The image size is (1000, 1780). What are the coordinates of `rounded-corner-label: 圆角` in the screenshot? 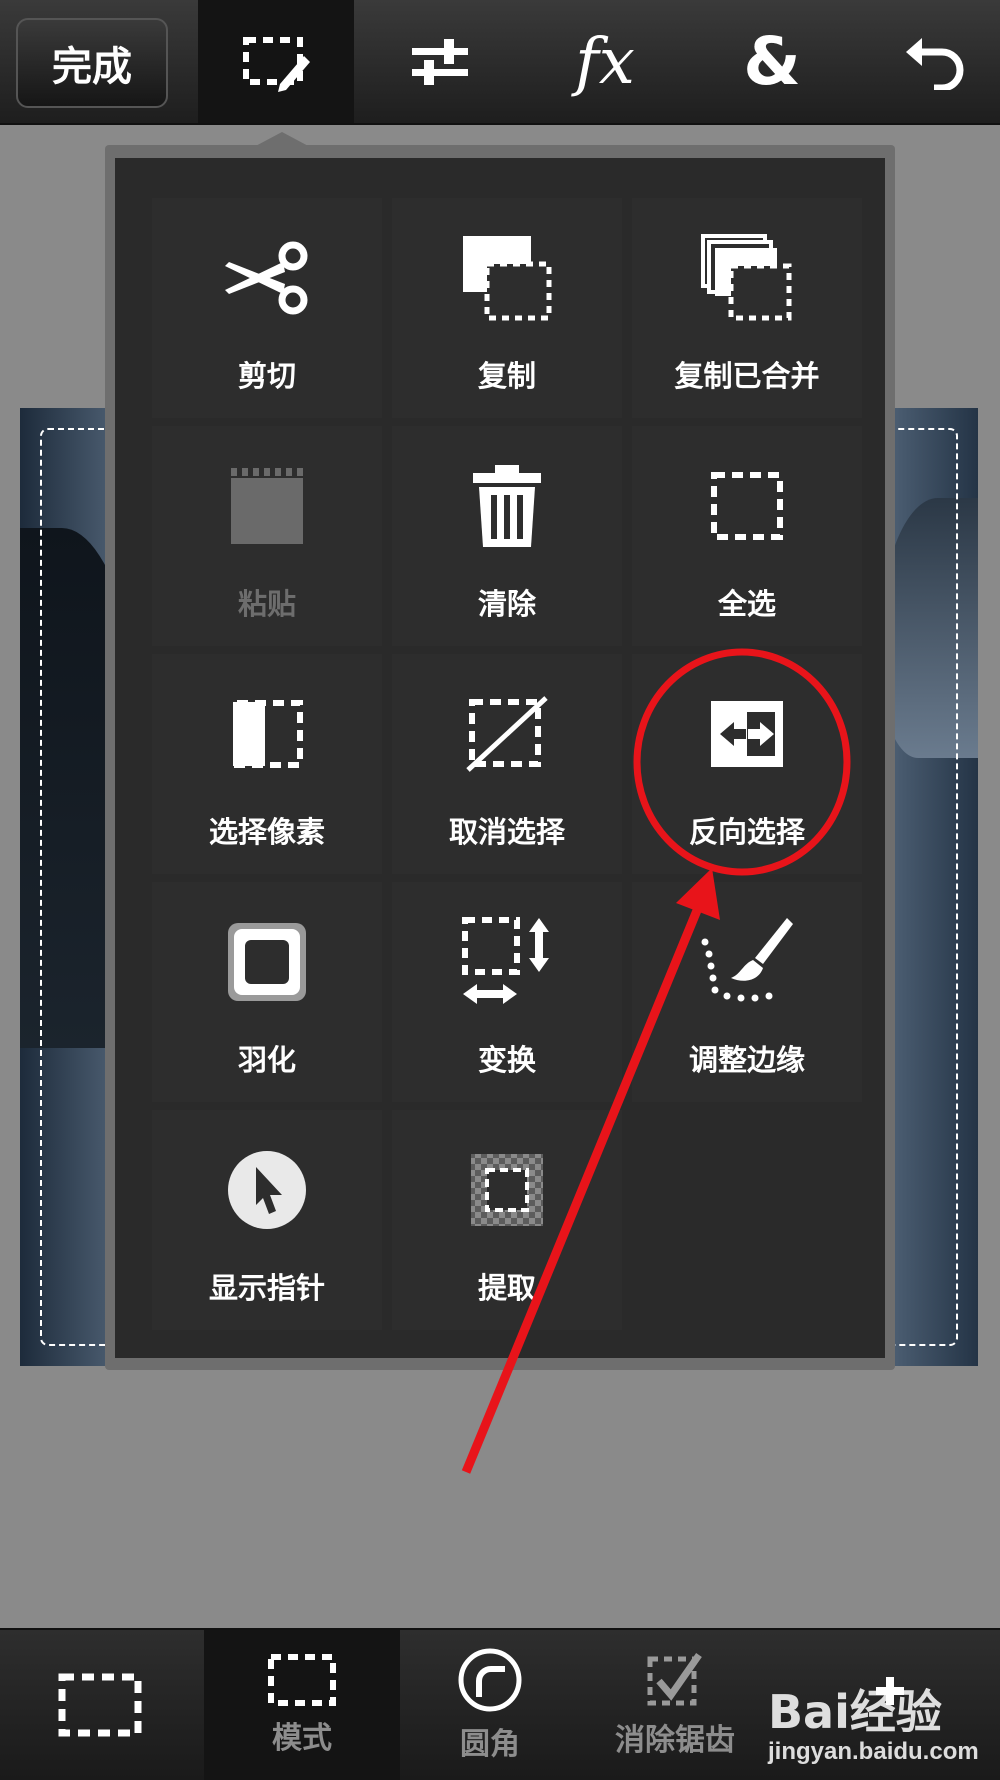 It's located at (490, 1744).